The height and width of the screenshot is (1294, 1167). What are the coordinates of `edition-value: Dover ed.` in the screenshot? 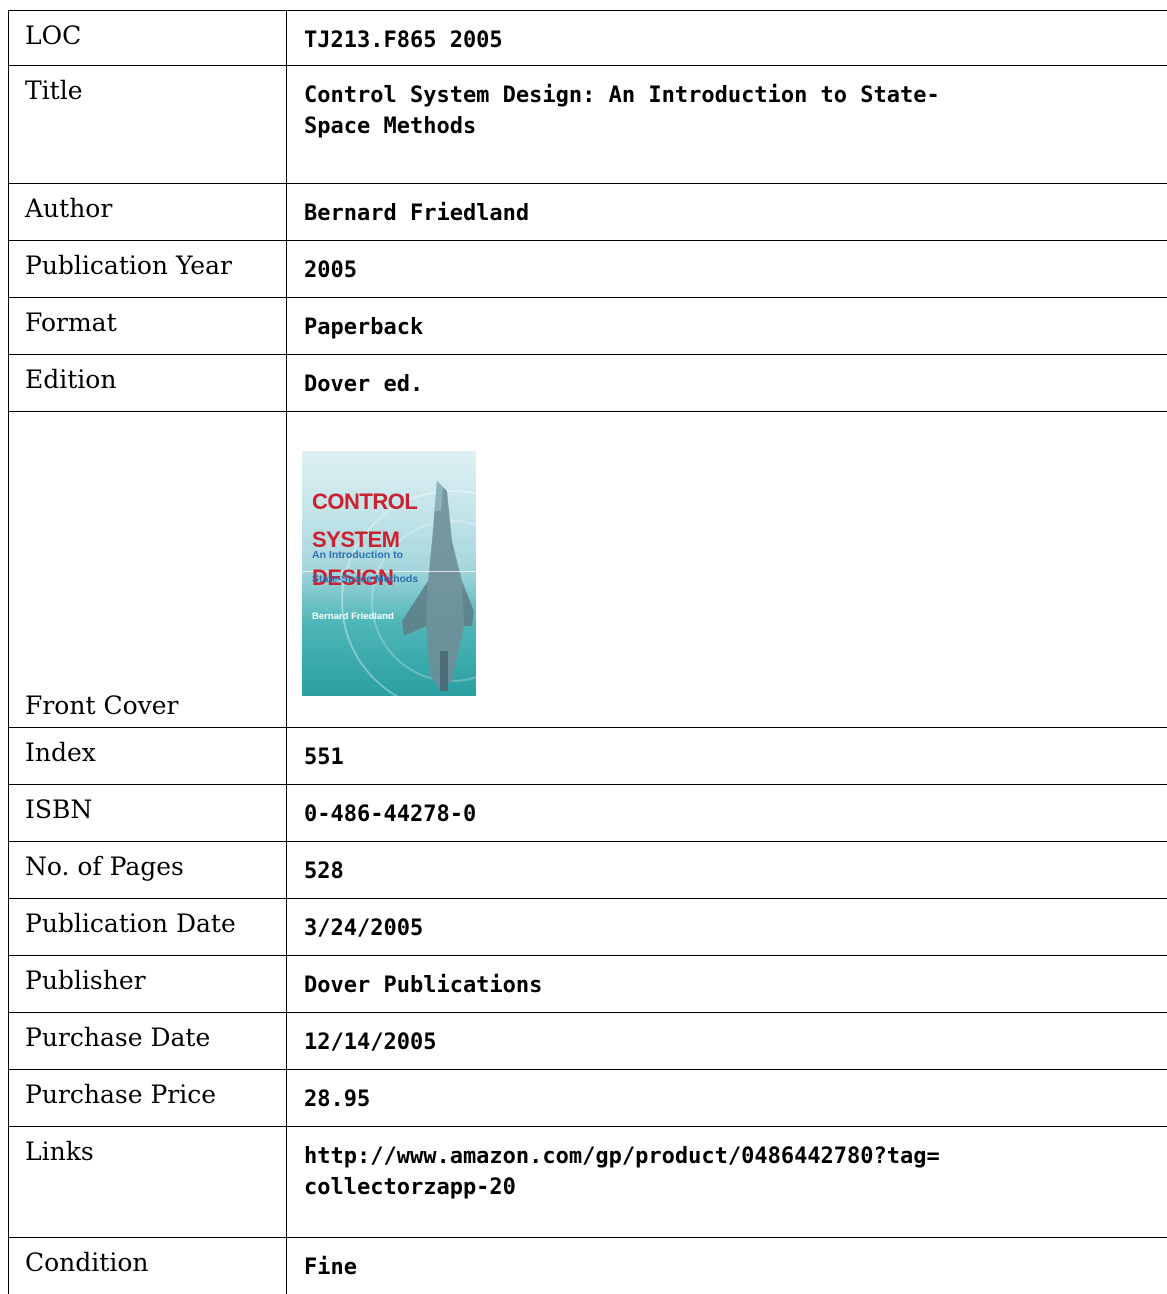 It's located at (727, 383).